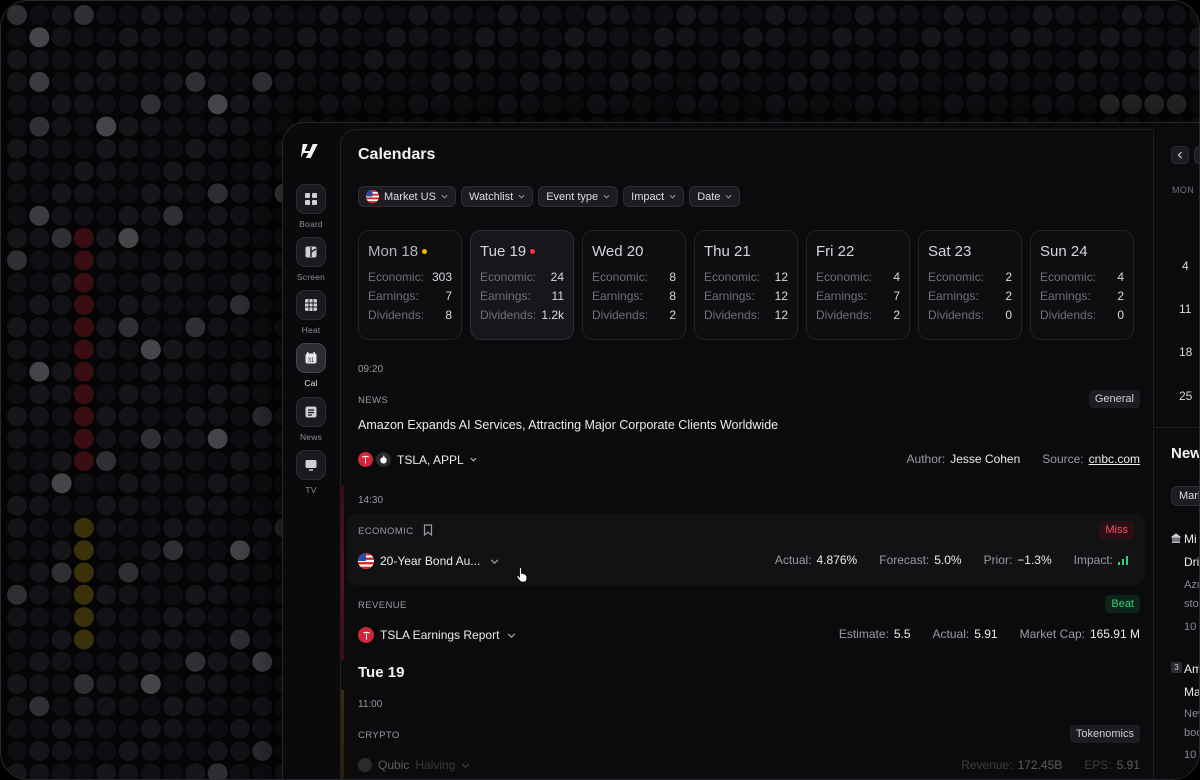 Image resolution: width=1200 pixels, height=780 pixels. Describe the element at coordinates (497, 196) in the screenshot. I see `filter-watchlist: Watchlist` at that location.